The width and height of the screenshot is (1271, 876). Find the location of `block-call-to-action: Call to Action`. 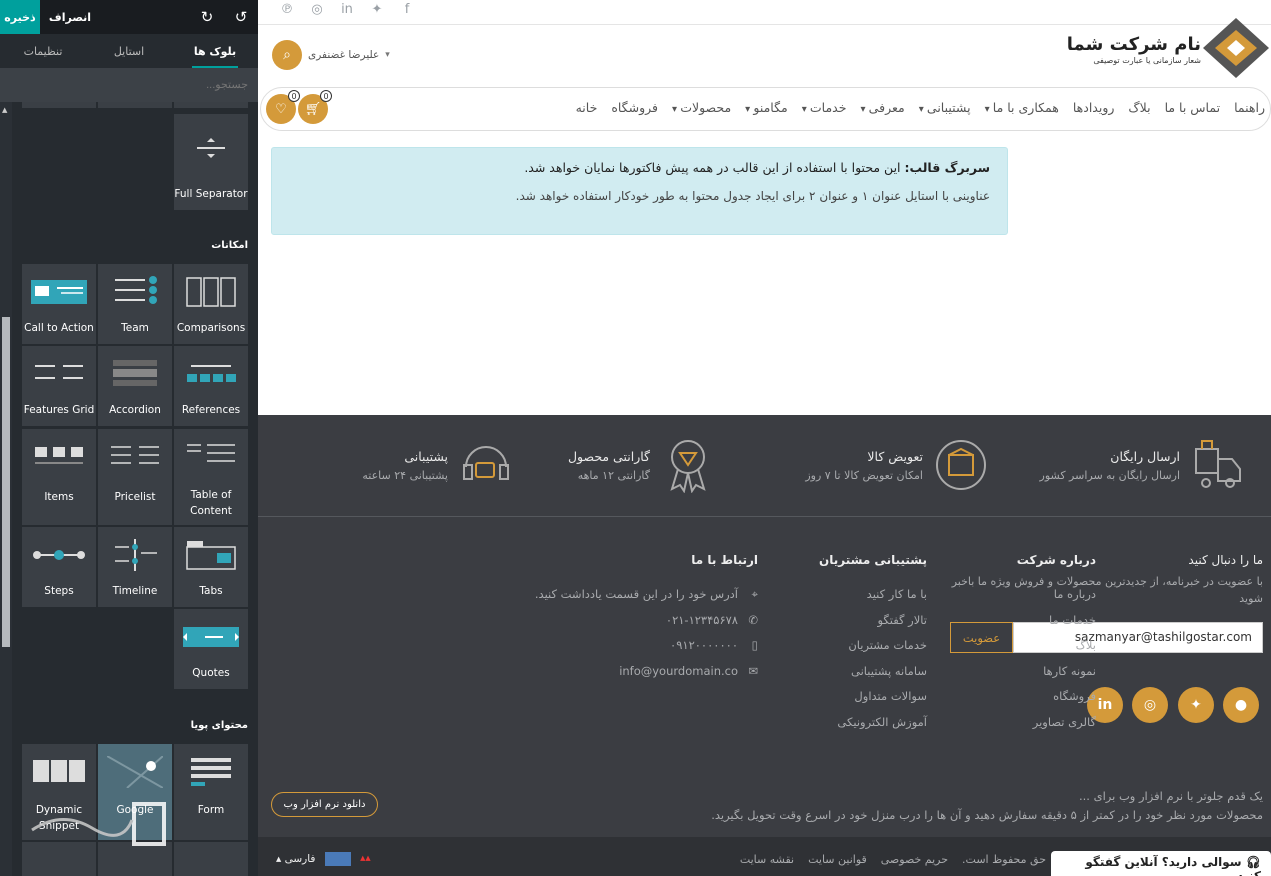

block-call-to-action: Call to Action is located at coordinates (59, 304).